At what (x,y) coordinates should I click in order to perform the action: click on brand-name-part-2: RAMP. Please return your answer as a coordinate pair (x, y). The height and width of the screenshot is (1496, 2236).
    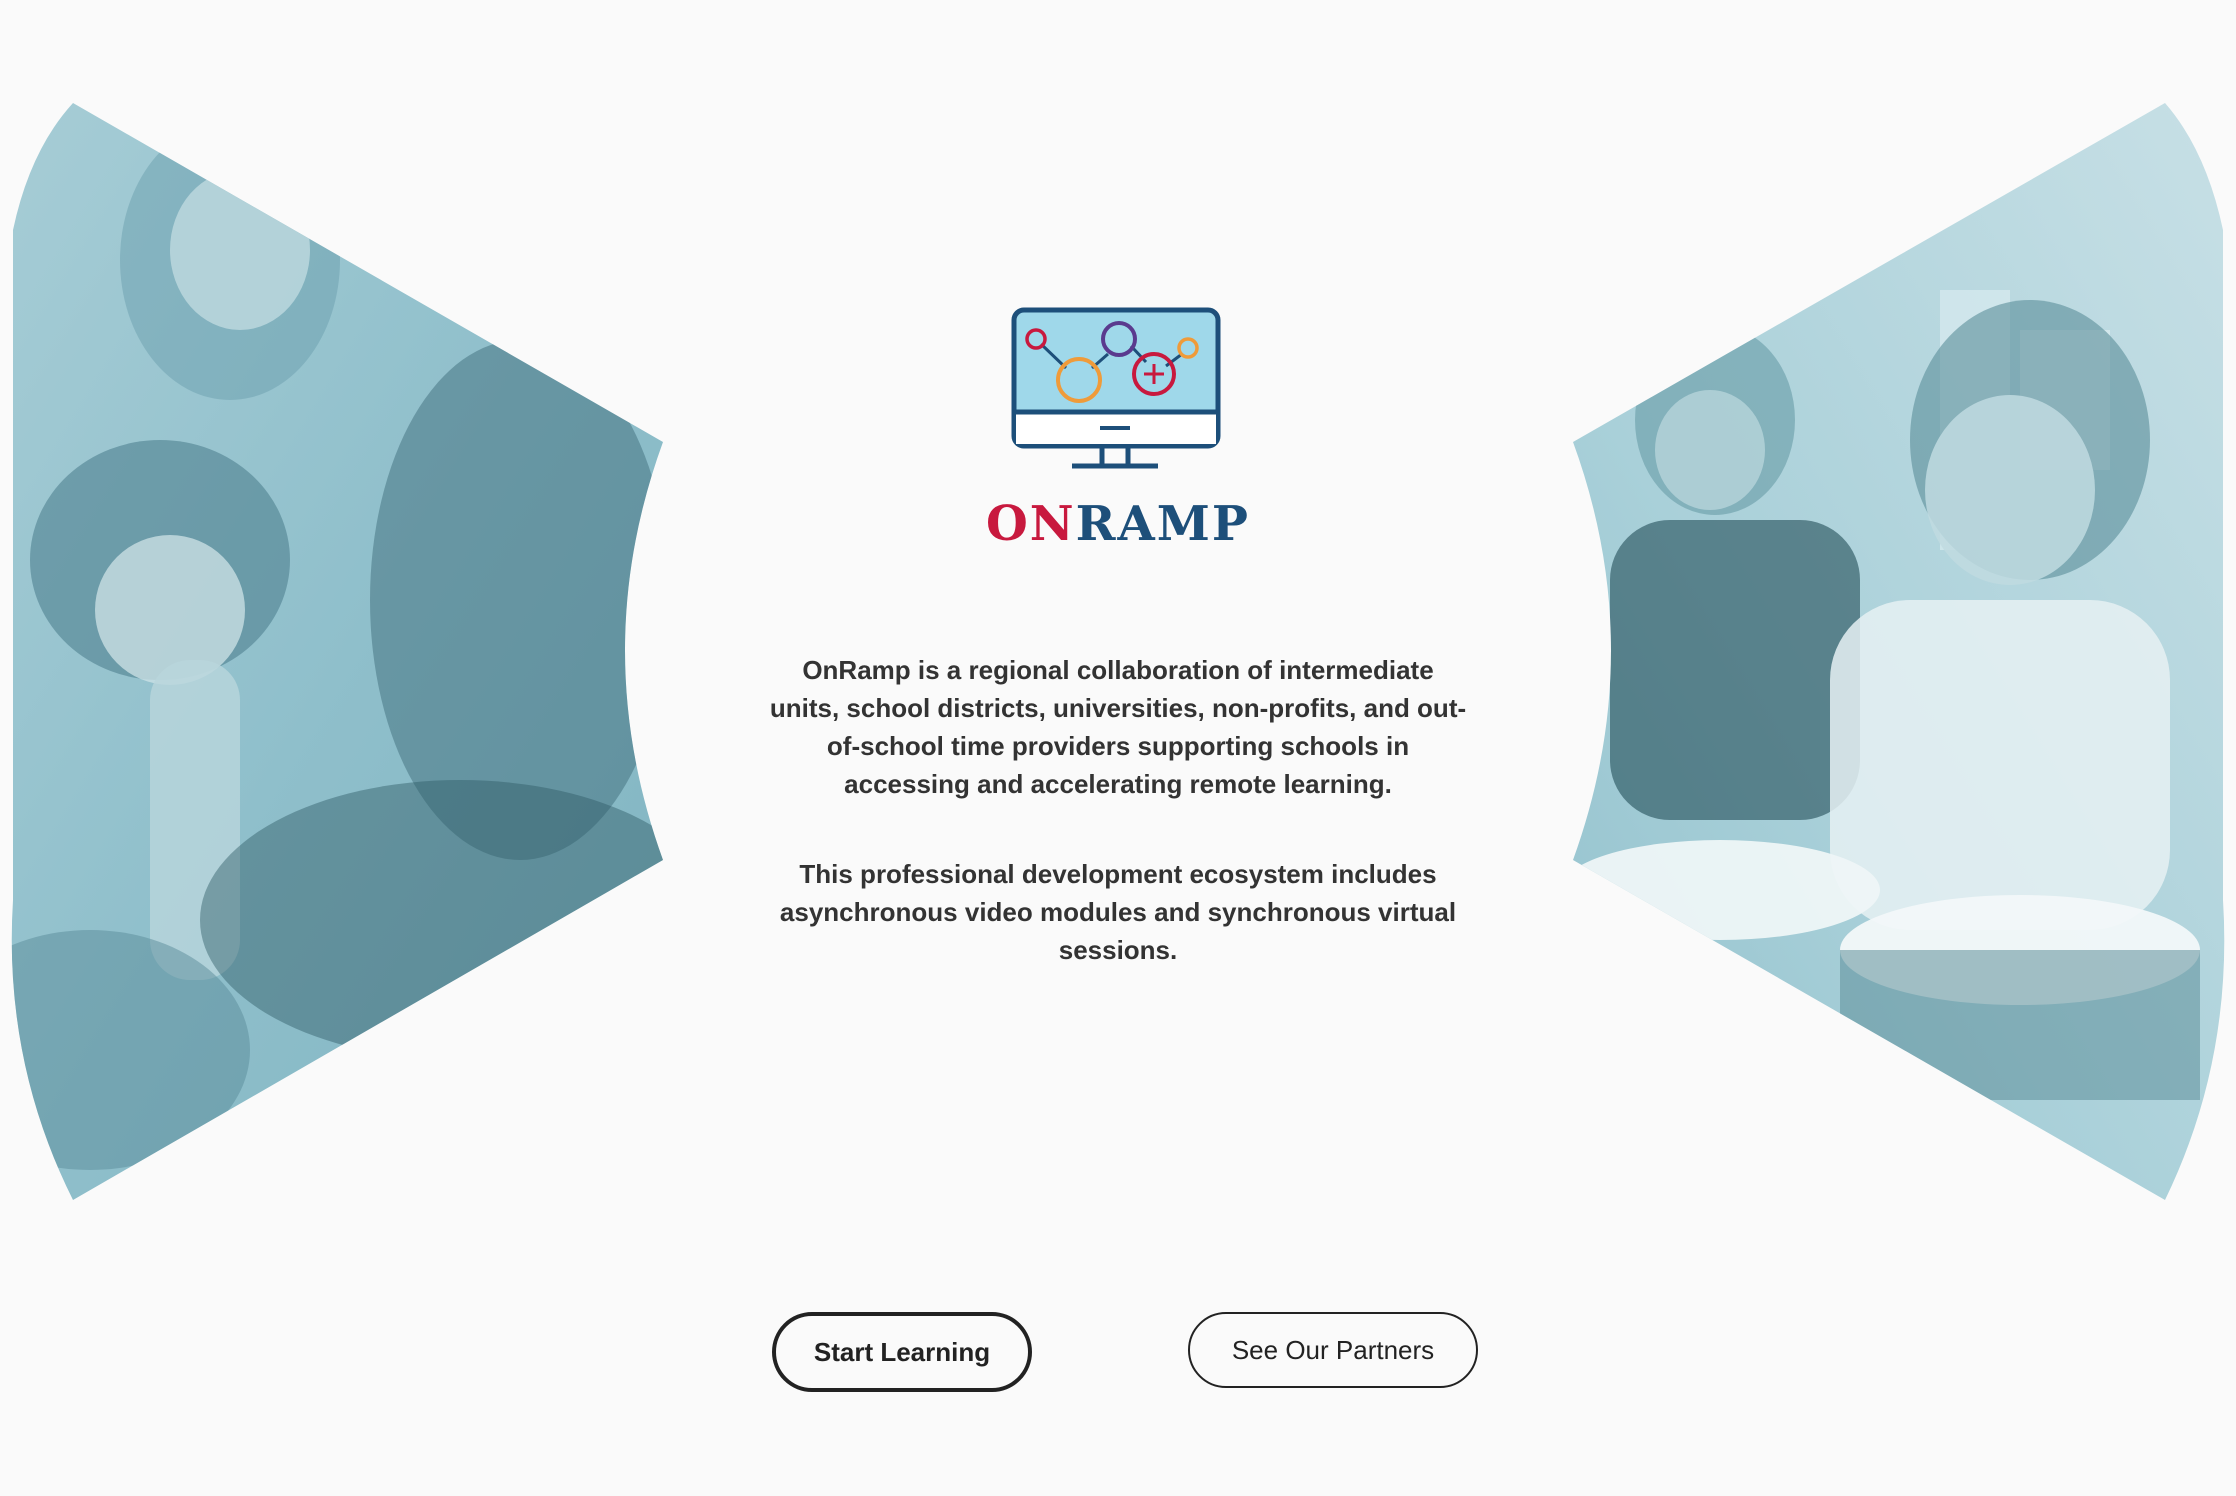
    Looking at the image, I should click on (1163, 524).